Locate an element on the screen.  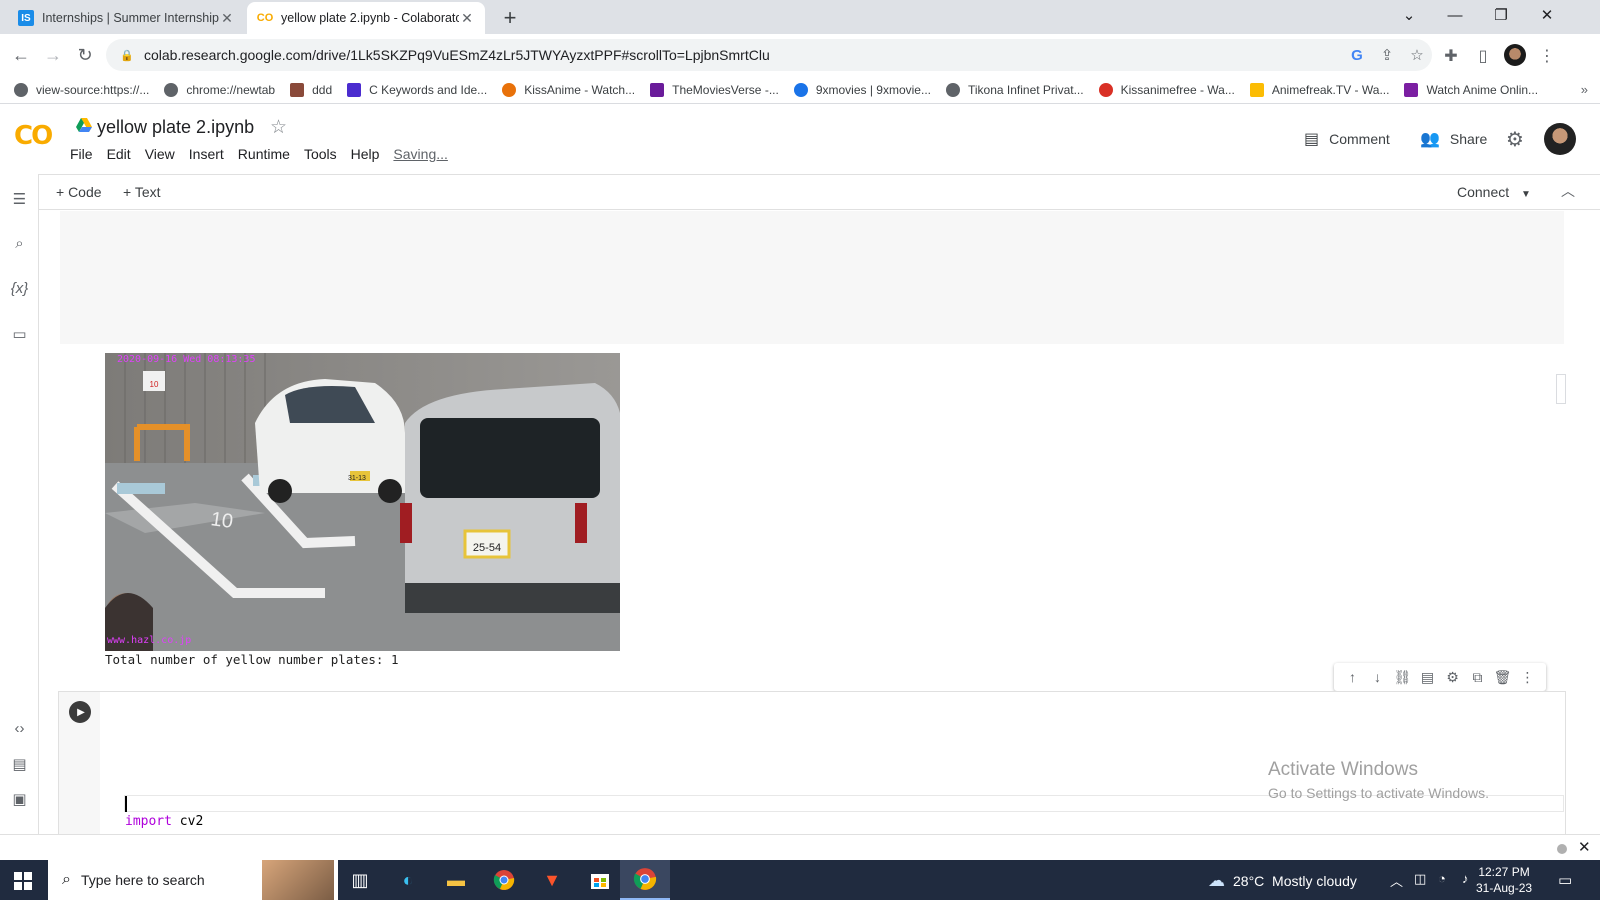
play-favicon-icon is located at coordinates (800, 89).